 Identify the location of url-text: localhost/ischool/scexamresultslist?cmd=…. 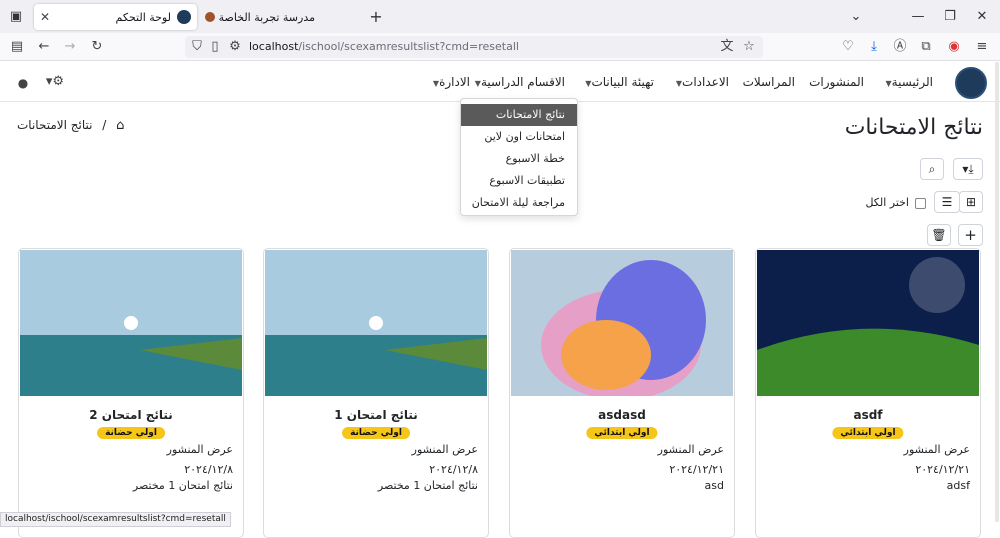
(384, 46).